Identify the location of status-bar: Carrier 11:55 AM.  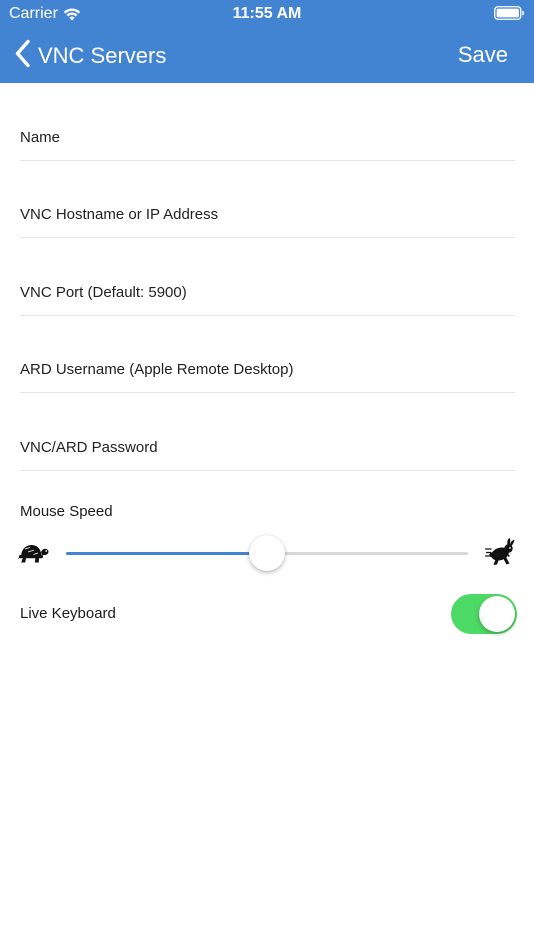
(267, 14).